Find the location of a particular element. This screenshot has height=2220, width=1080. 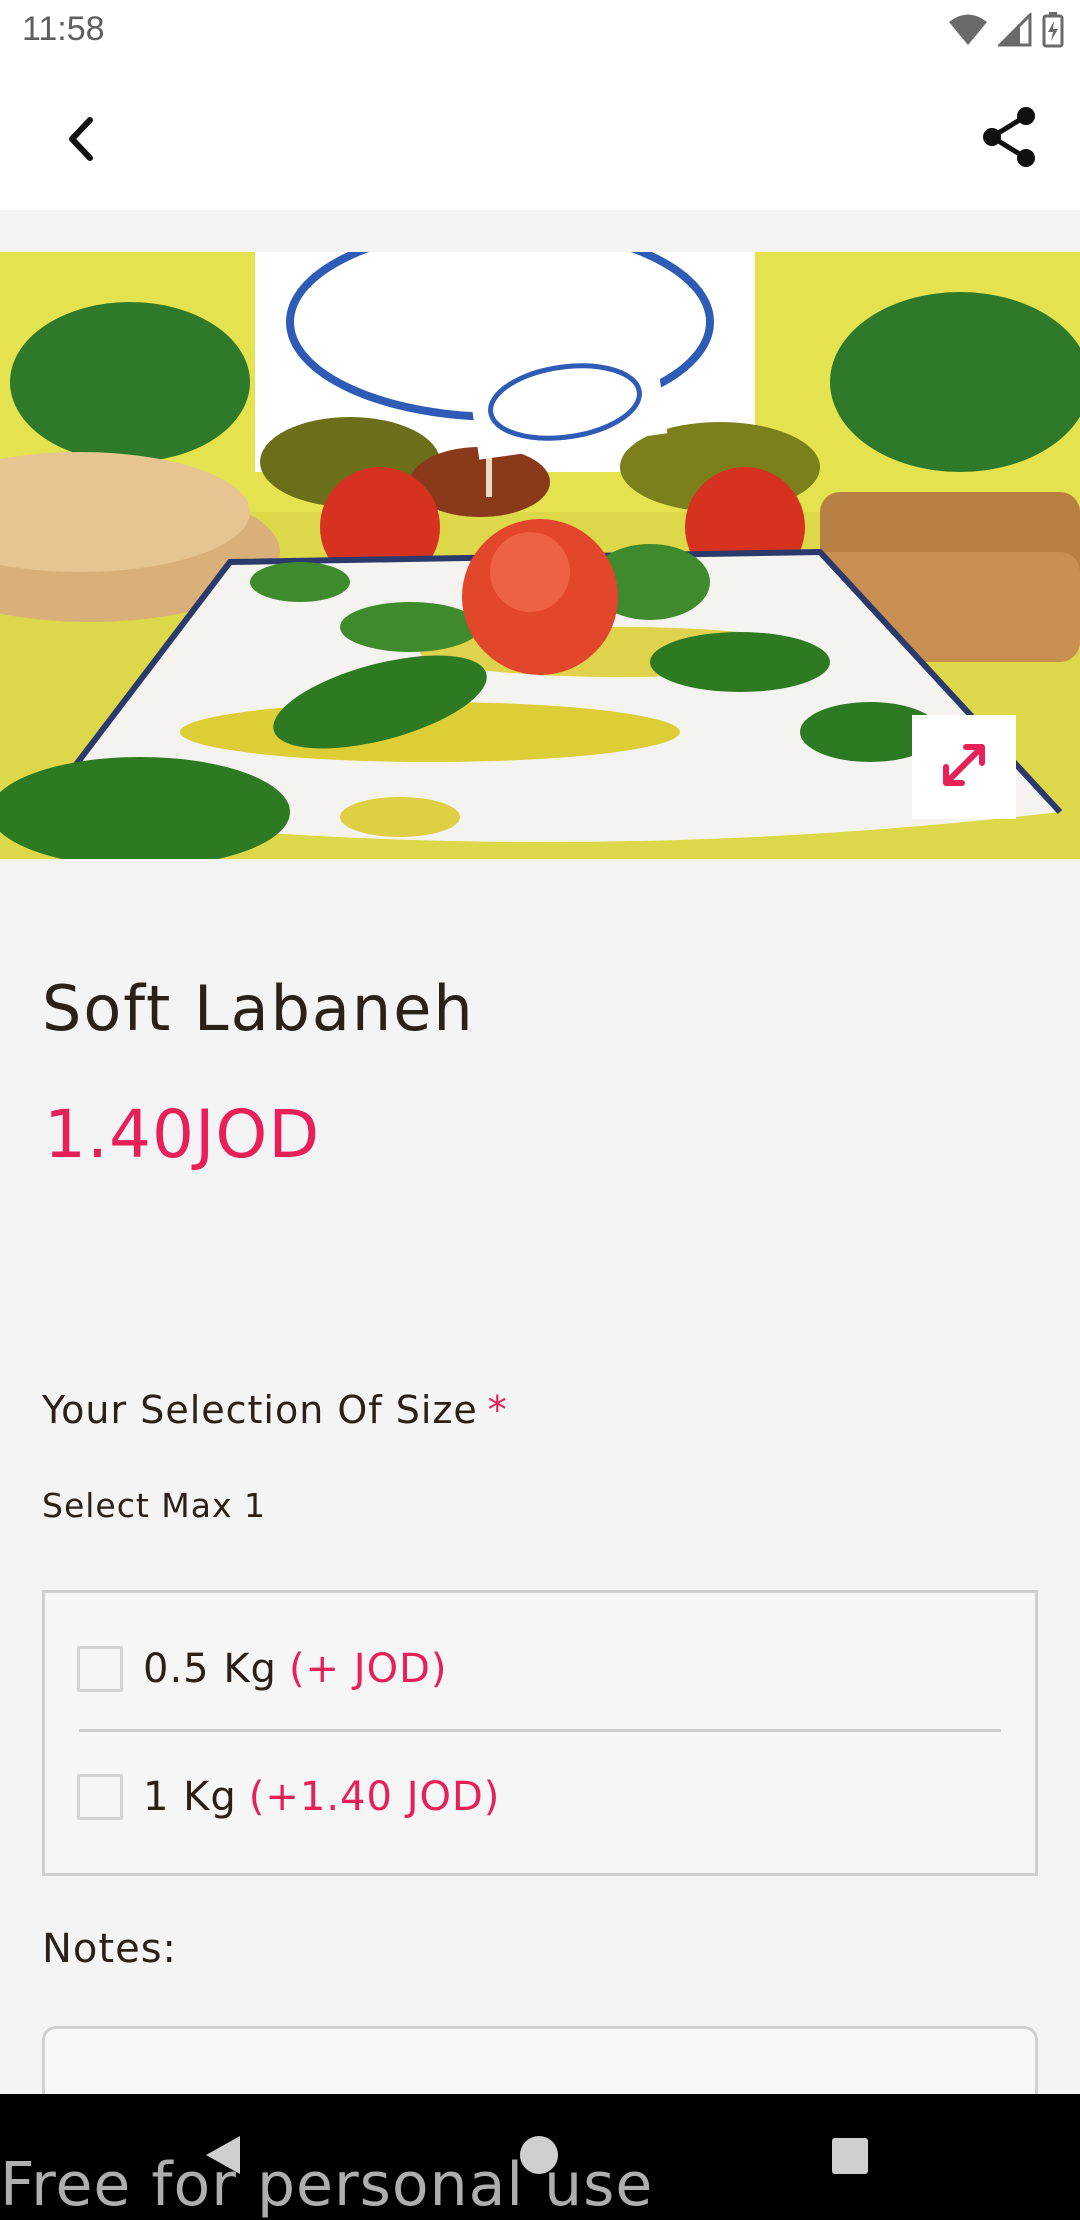

option-price: (+1.40 JOD) is located at coordinates (374, 1797).